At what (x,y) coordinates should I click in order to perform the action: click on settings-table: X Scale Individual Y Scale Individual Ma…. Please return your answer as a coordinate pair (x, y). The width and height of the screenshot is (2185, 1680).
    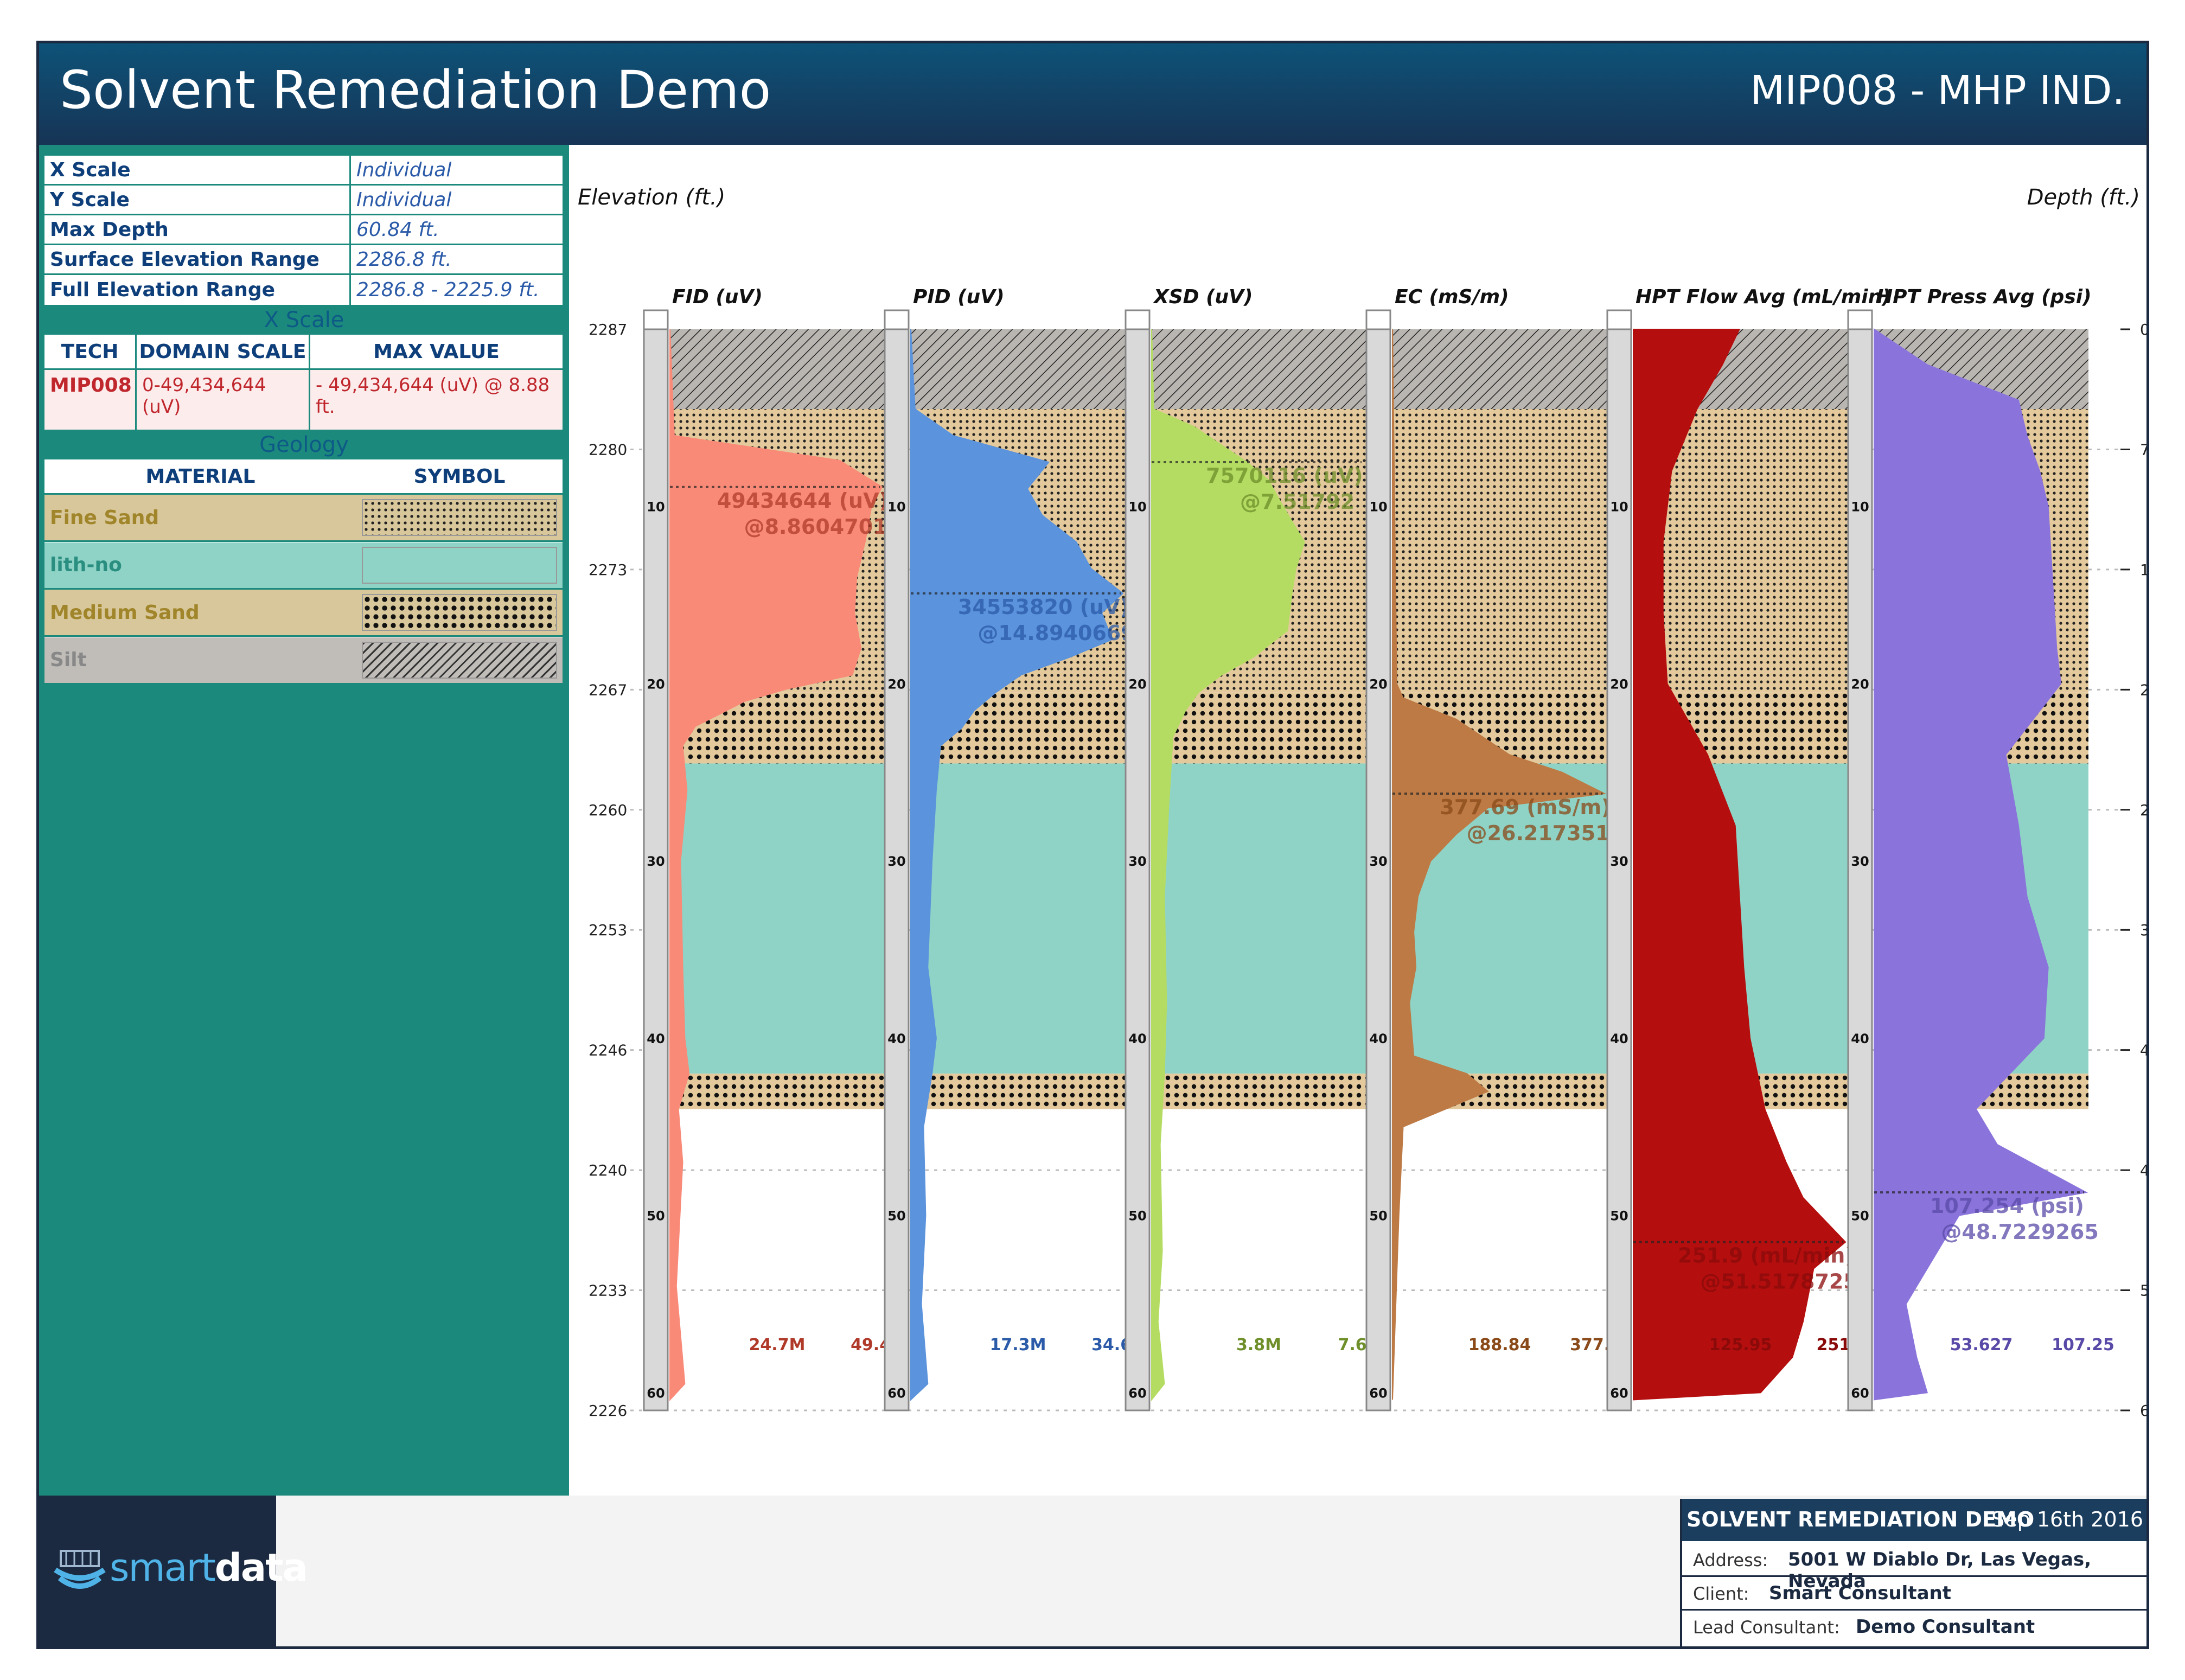
    Looking at the image, I should click on (304, 230).